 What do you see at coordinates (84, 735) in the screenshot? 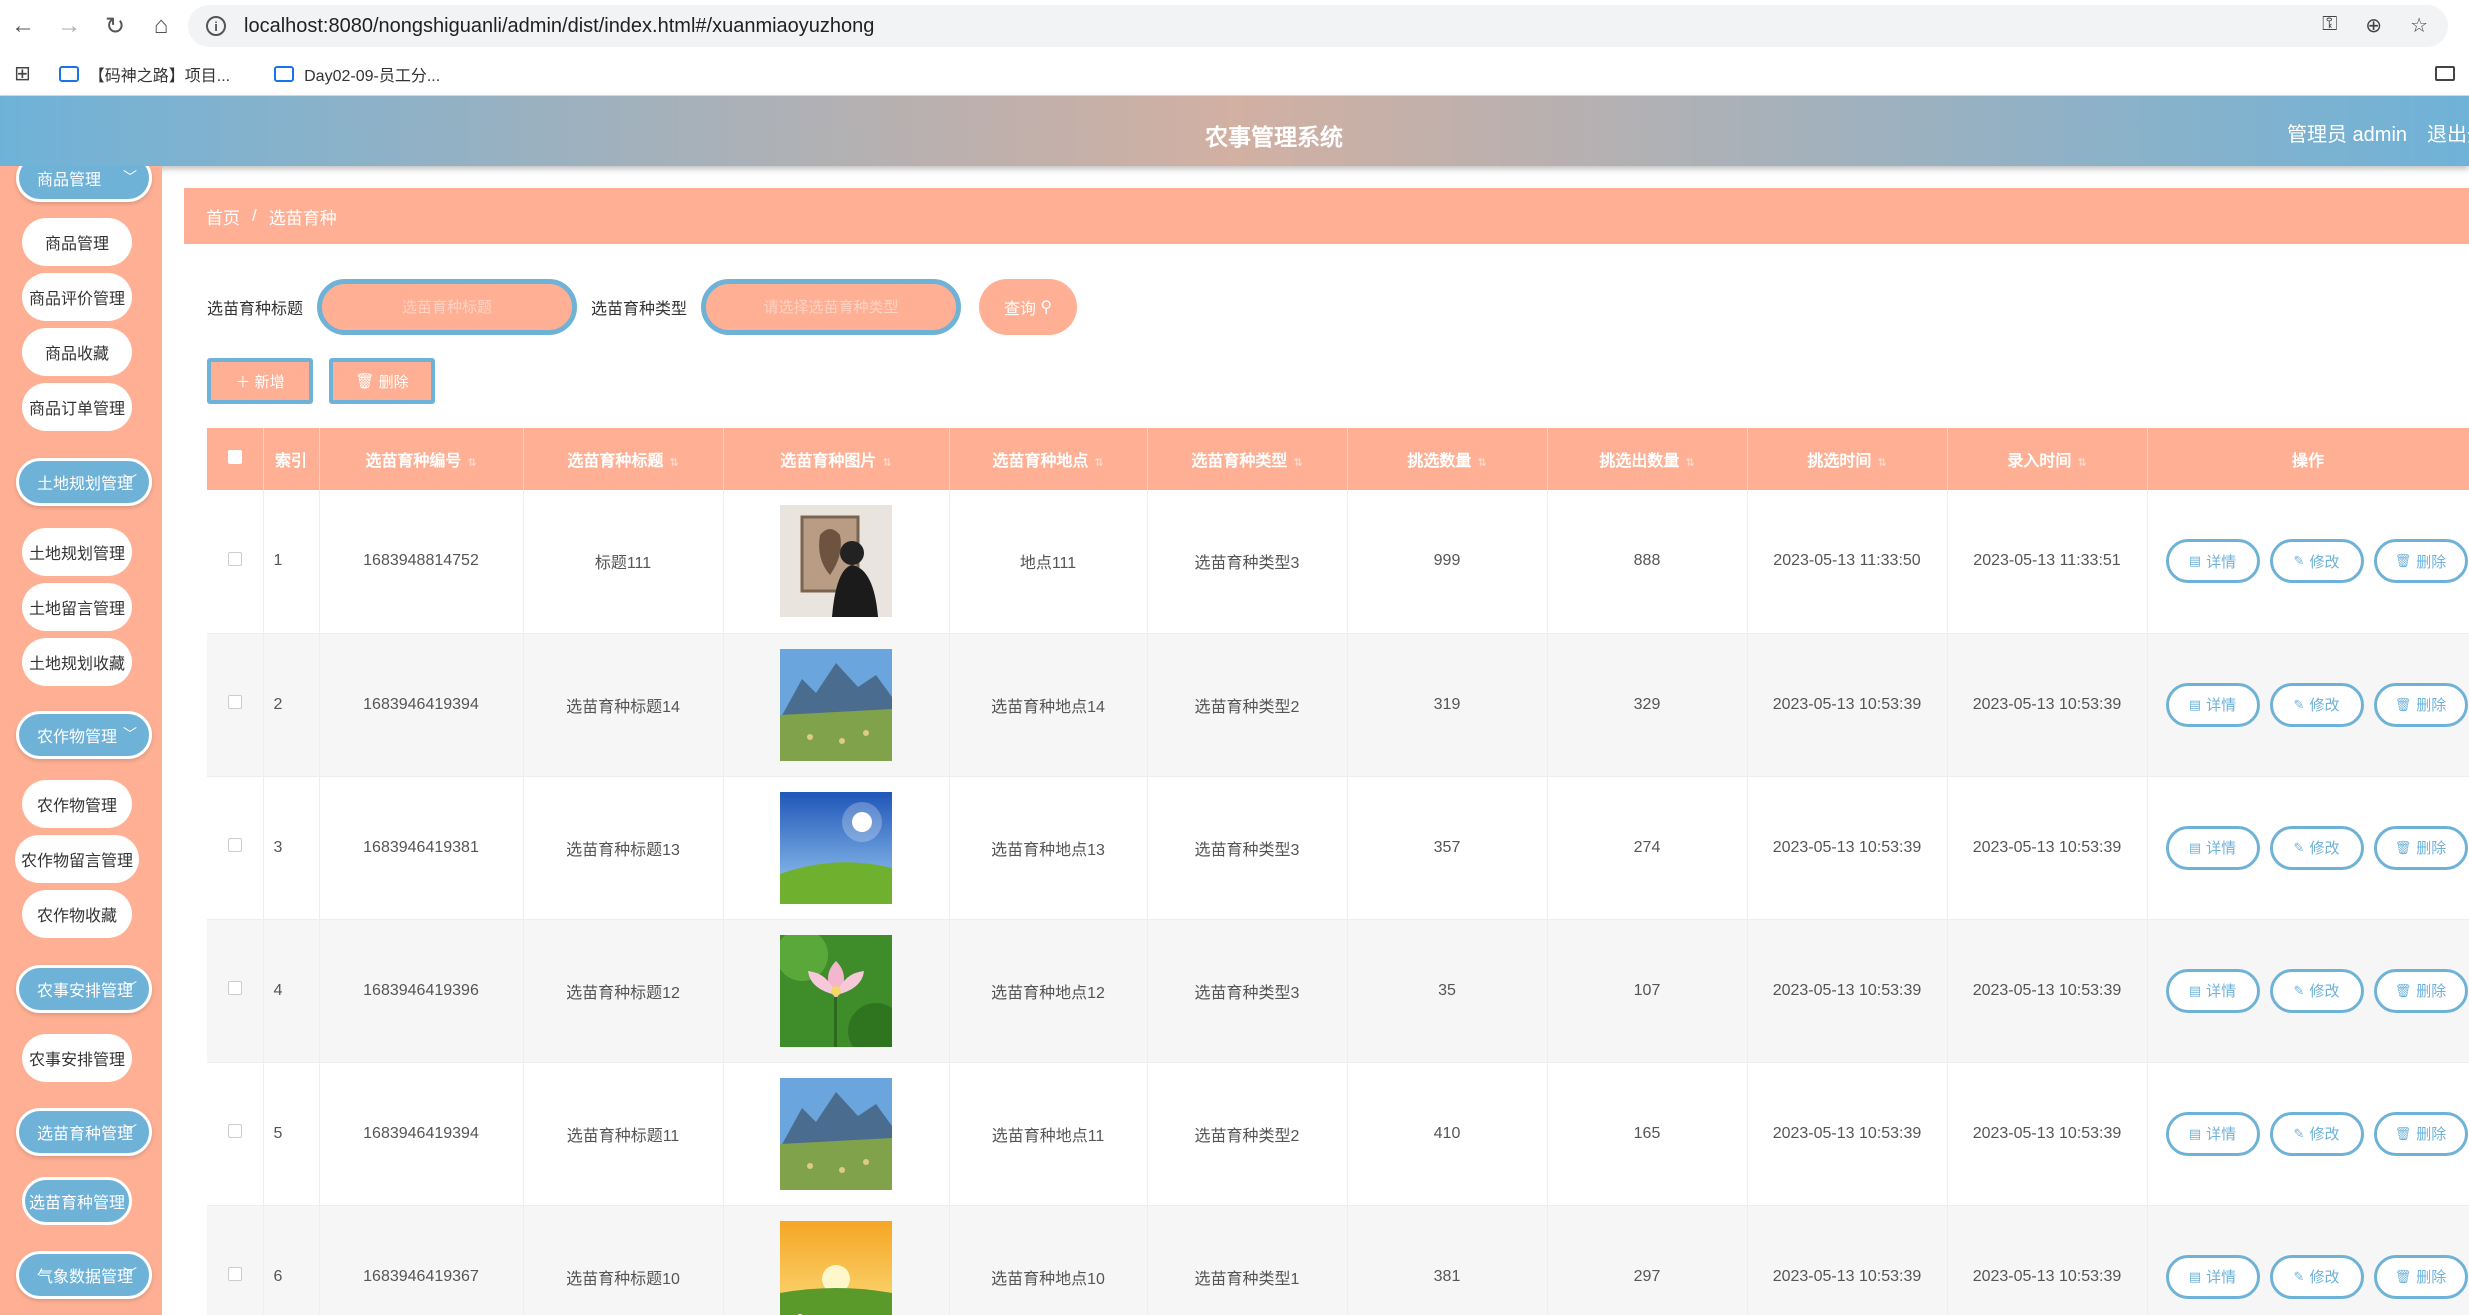
I see `menu-group-crop: 农作物管理 ﹀` at bounding box center [84, 735].